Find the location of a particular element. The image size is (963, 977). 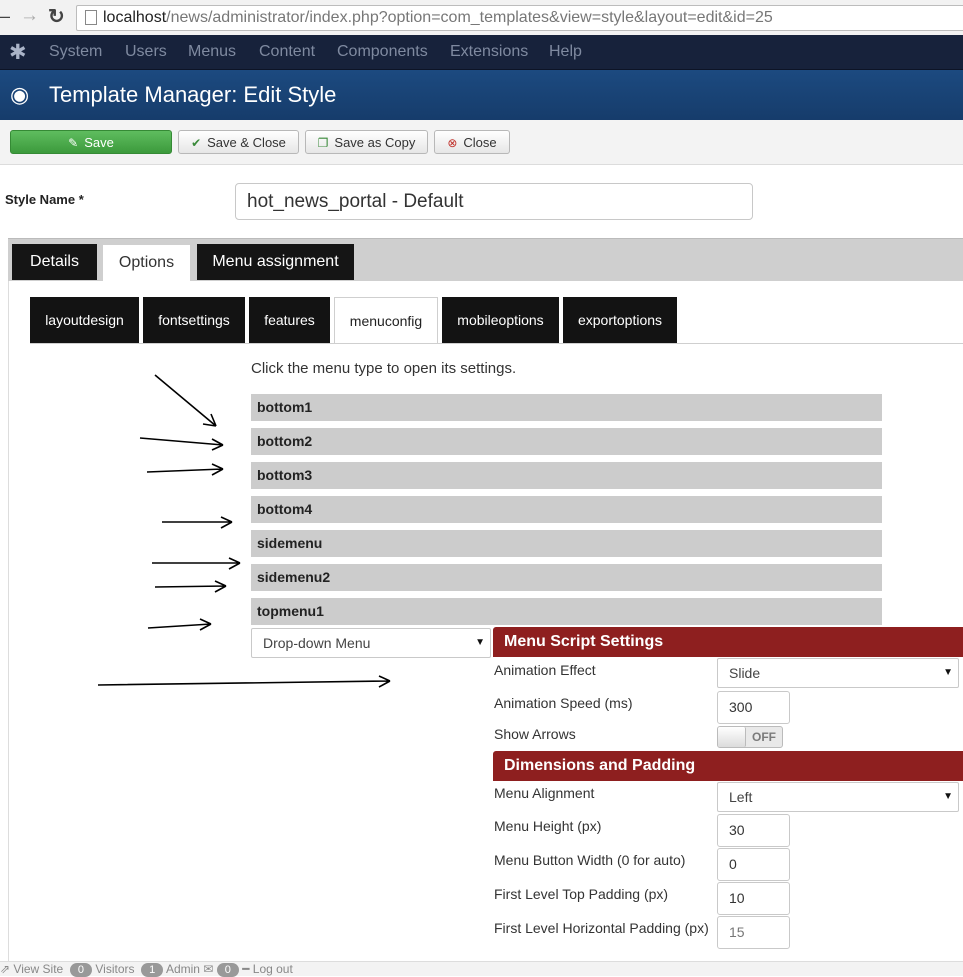

share-icon: ⇗ is located at coordinates (5, 969).